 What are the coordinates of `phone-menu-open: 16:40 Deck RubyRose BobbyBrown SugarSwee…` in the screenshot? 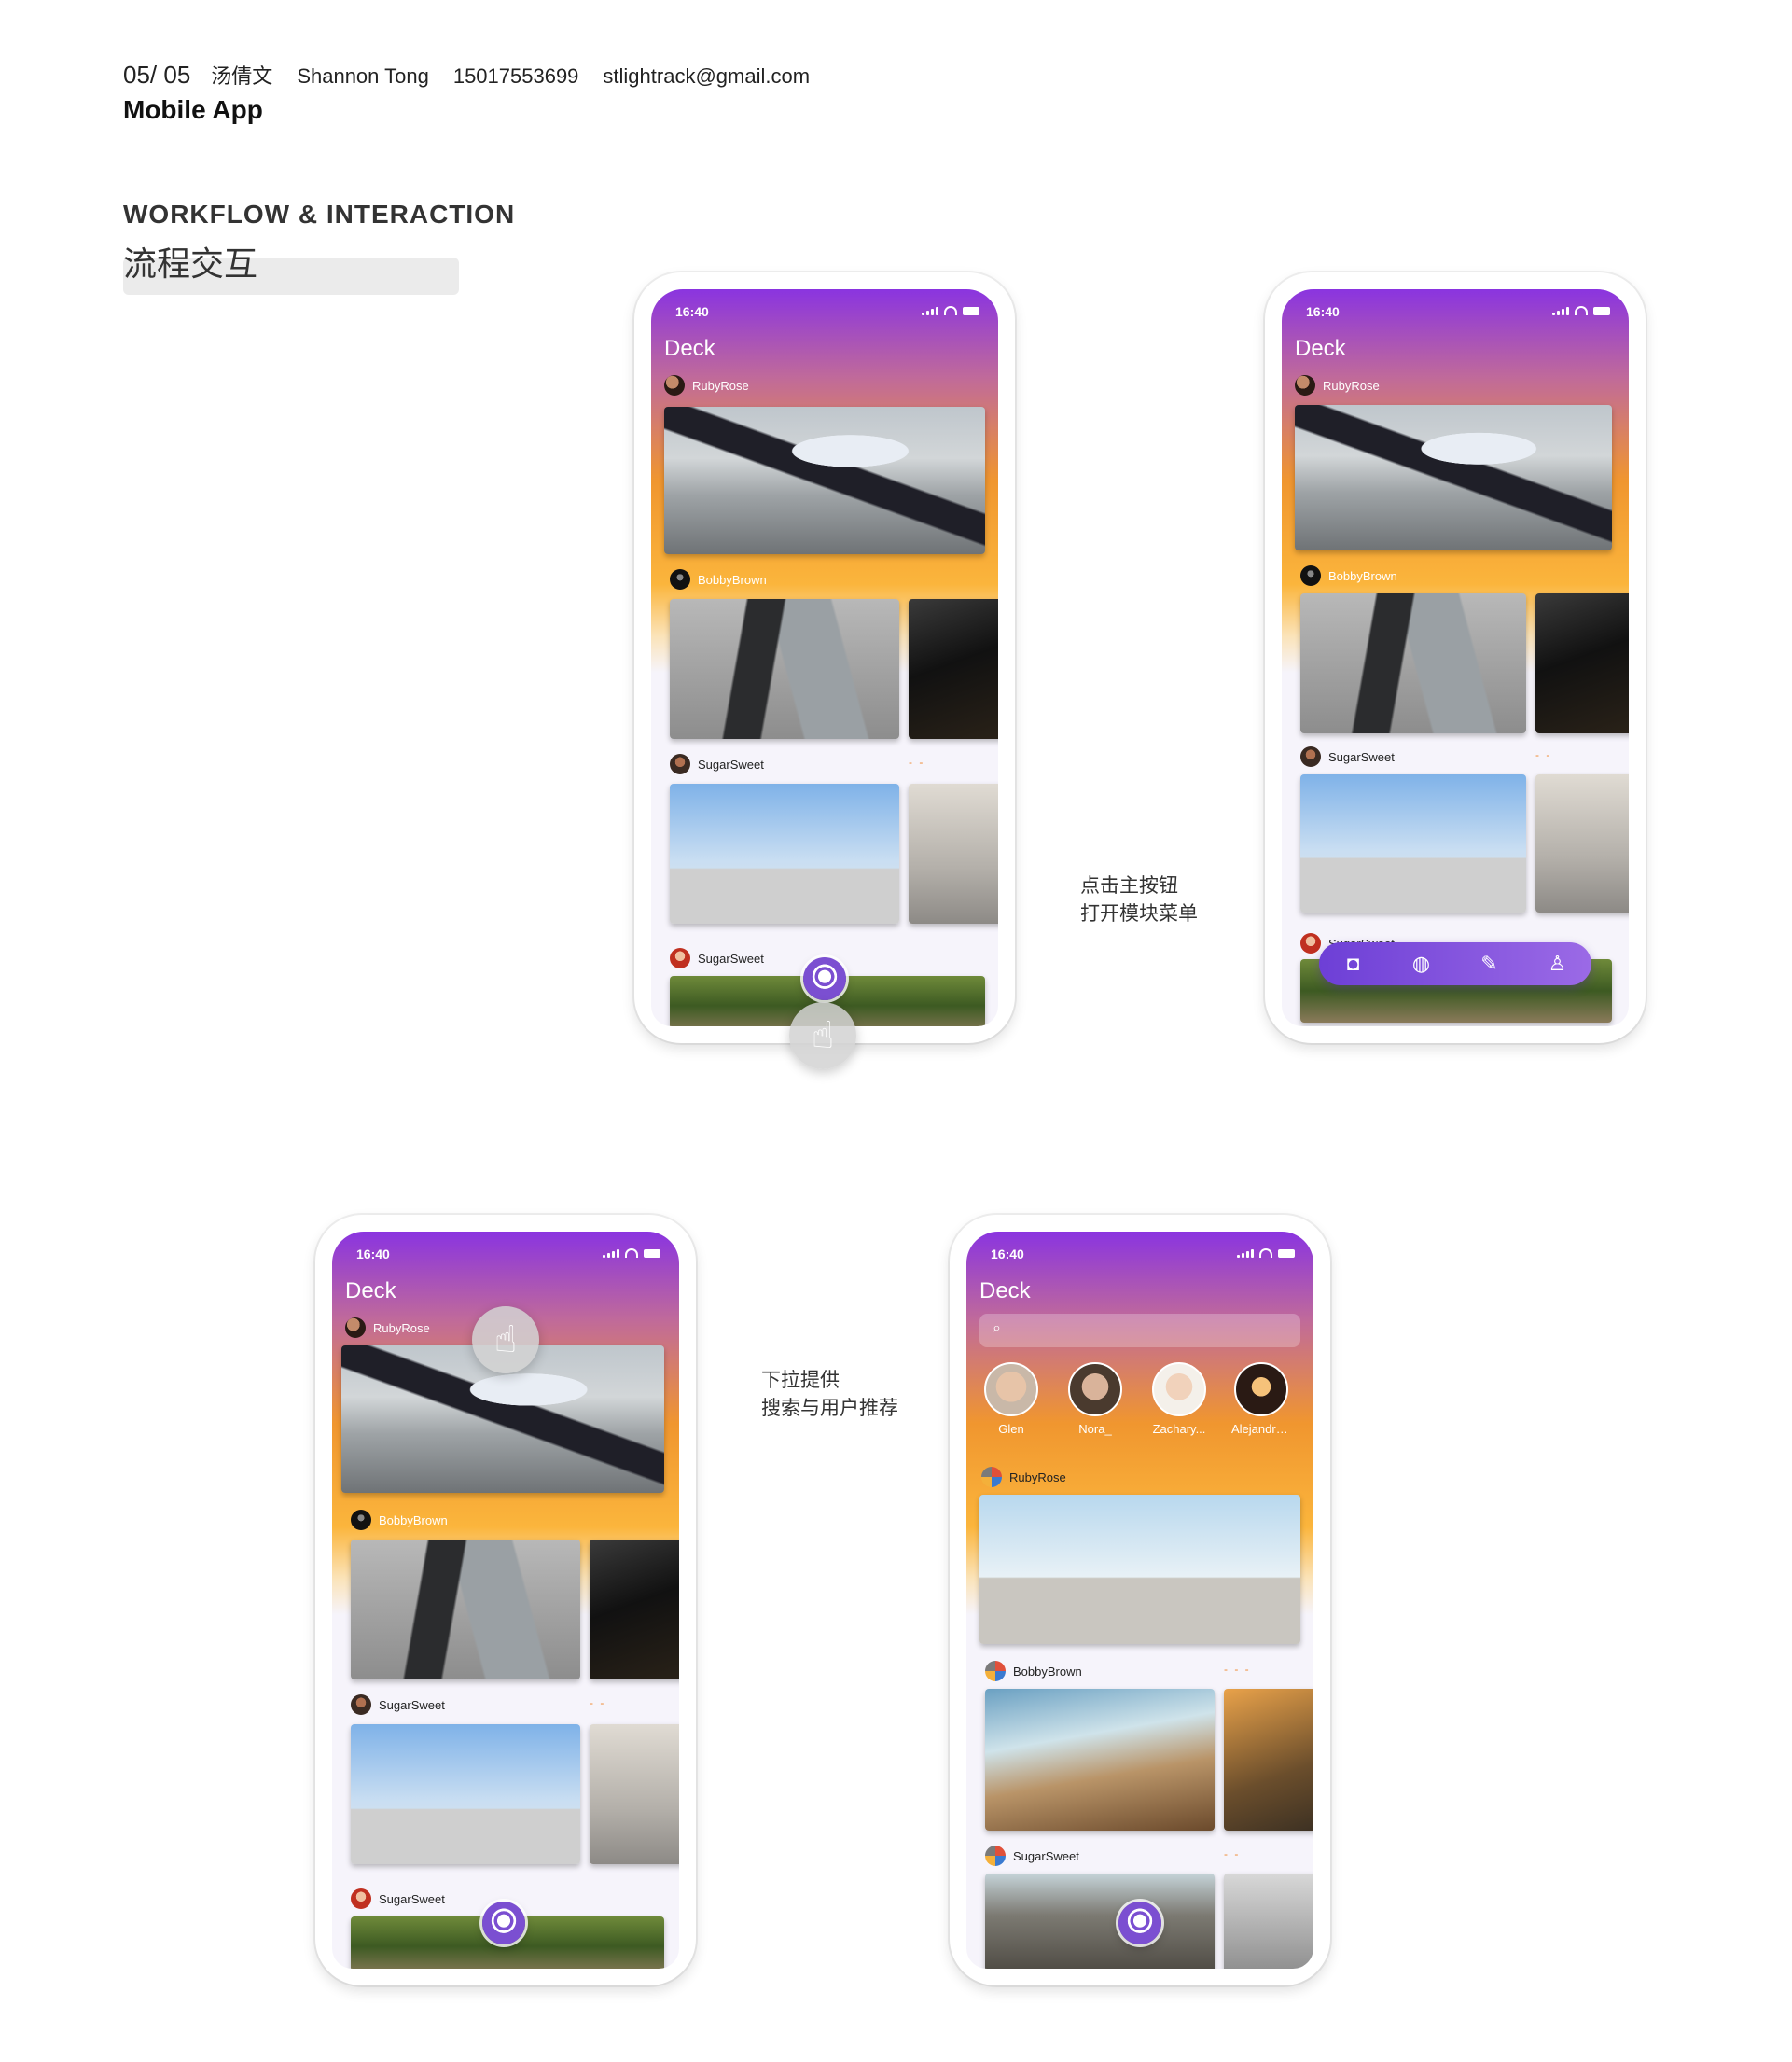 It's located at (1455, 657).